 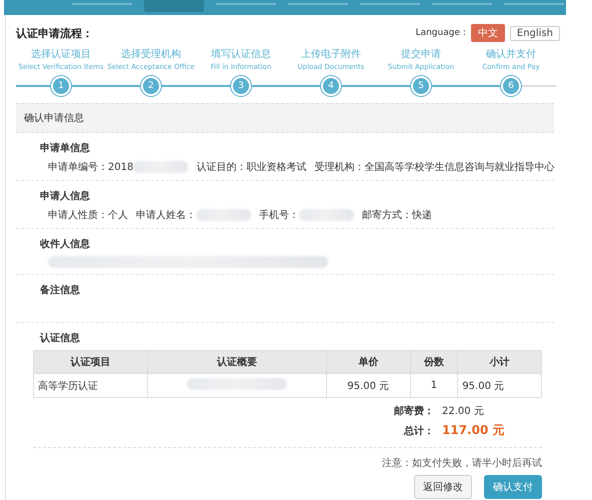 What do you see at coordinates (166, 215) in the screenshot?
I see `info-text: 申请人姓名：` at bounding box center [166, 215].